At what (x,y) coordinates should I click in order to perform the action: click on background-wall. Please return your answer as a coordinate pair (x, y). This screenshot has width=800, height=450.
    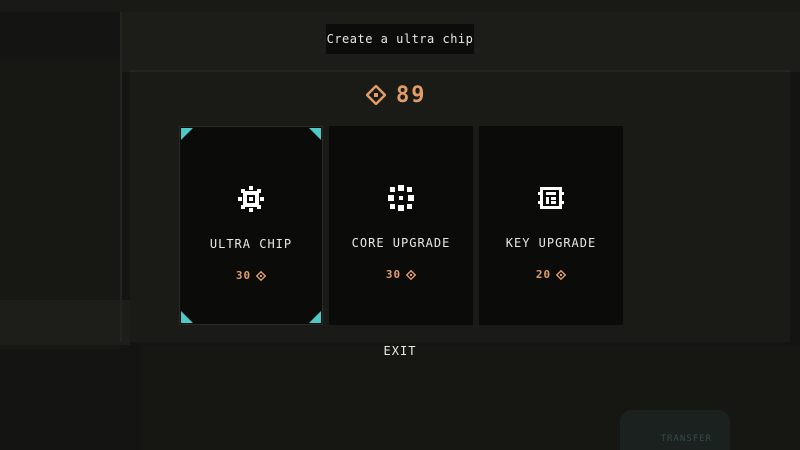
    Looking at the image, I should click on (400, 6).